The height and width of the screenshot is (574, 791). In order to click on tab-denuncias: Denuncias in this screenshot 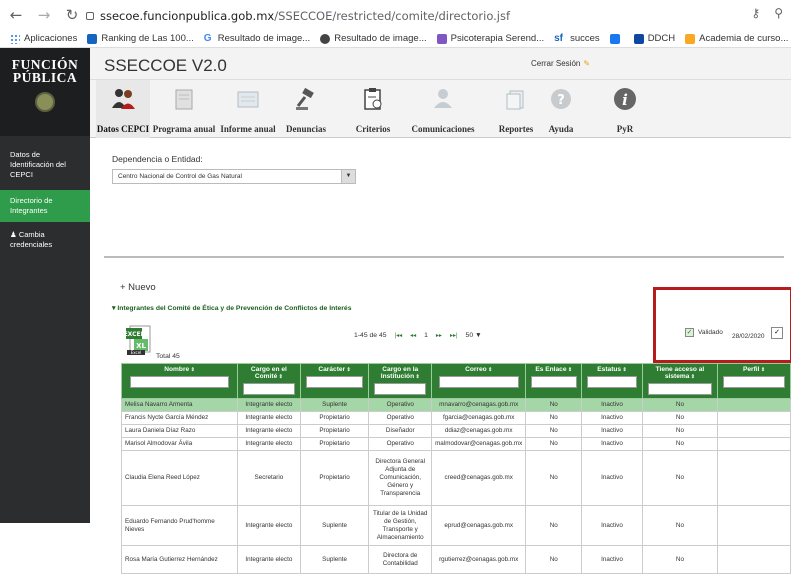, I will do `click(306, 109)`.